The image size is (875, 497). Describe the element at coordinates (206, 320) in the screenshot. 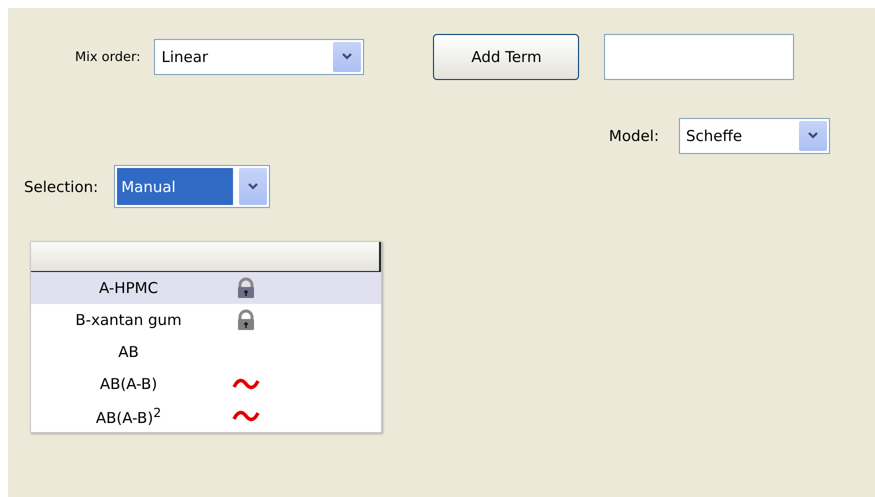

I see `term-row: B-xantan gum` at that location.